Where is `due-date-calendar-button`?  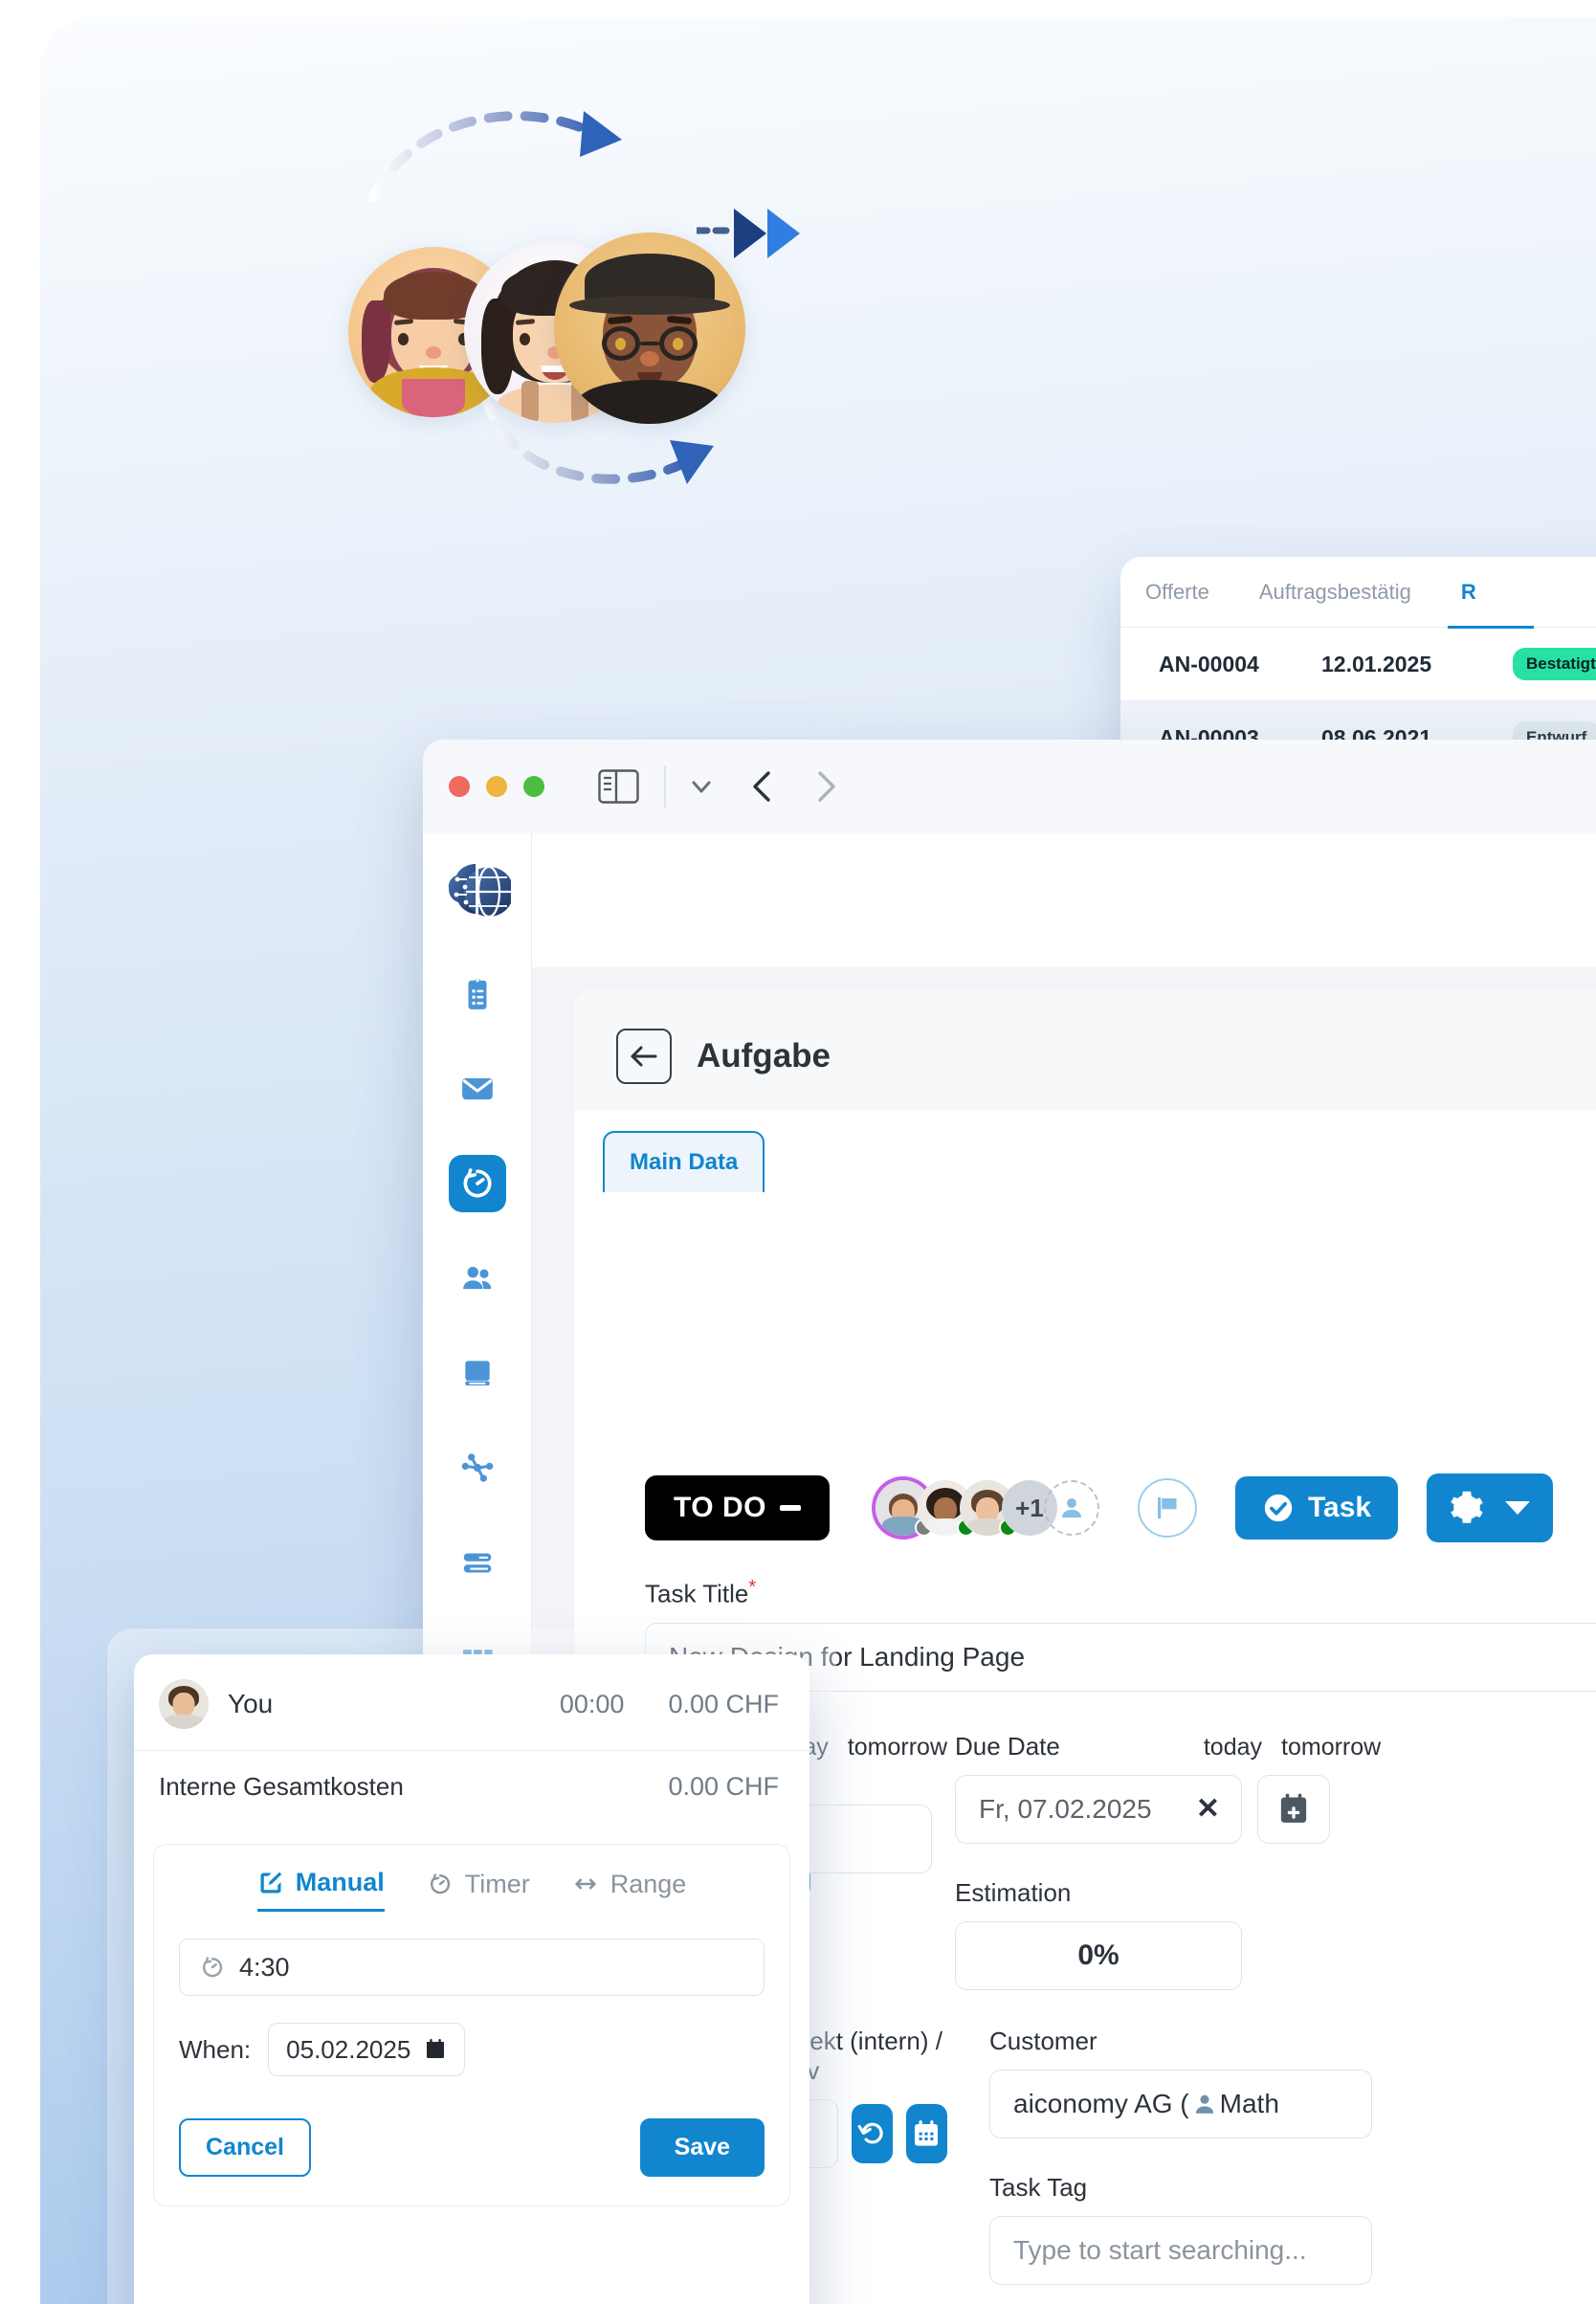
due-date-calendar-button is located at coordinates (1294, 1809).